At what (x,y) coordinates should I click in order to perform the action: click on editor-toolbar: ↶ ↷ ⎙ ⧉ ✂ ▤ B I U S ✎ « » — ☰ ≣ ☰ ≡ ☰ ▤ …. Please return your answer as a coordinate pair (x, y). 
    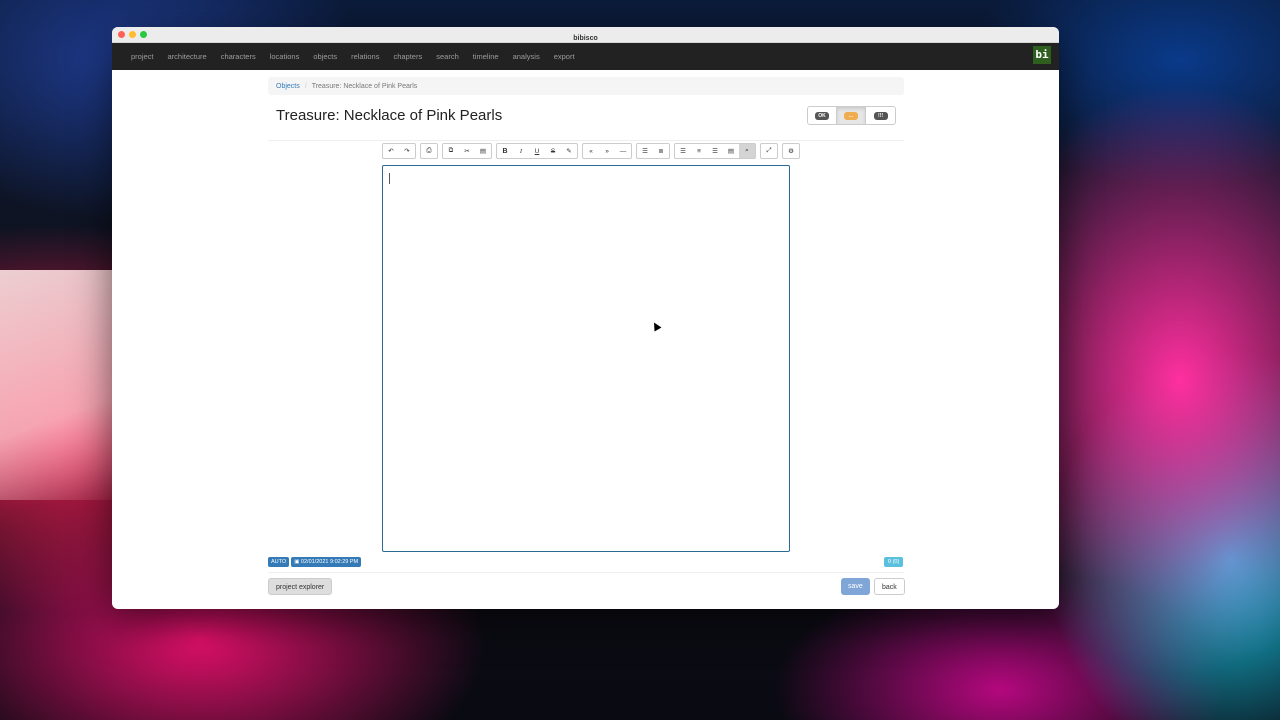
    Looking at the image, I should click on (591, 151).